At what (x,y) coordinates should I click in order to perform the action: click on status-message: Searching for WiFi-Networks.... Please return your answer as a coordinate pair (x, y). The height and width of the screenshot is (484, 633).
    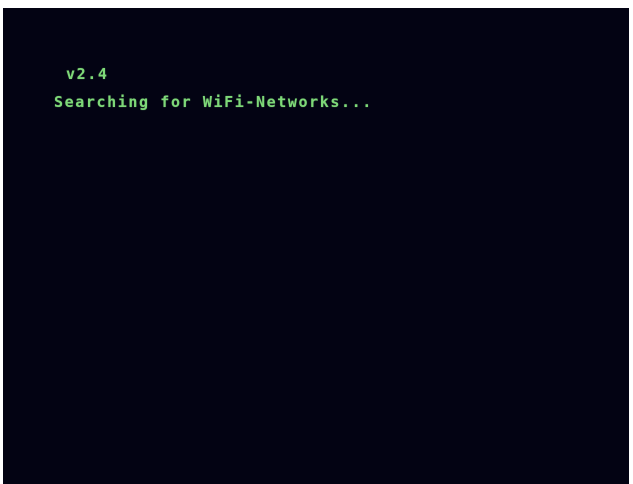
    Looking at the image, I should click on (213, 102).